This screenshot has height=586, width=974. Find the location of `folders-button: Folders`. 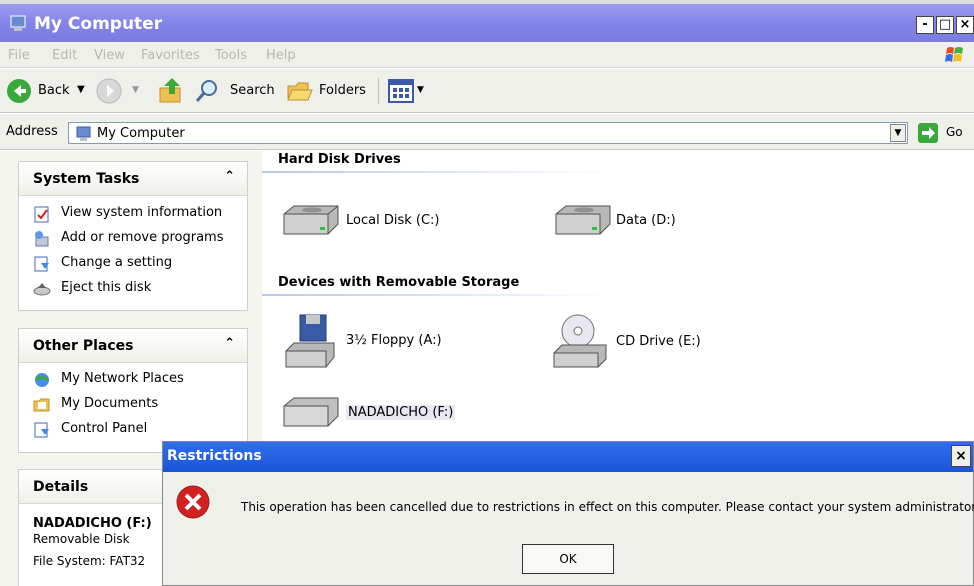

folders-button: Folders is located at coordinates (327, 91).